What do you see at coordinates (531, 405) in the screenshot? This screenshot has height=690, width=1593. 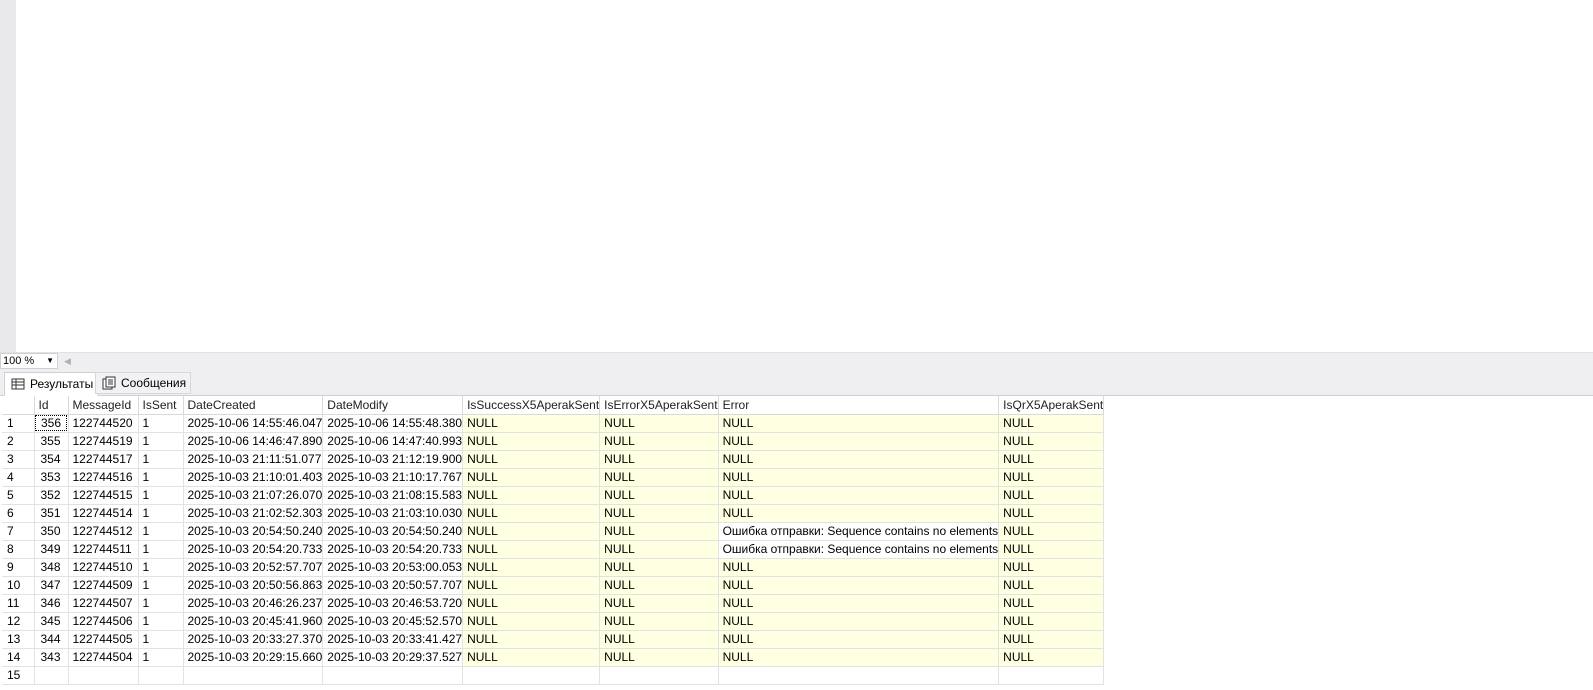 I see `column-header: IsSuccessX5AperakSent` at bounding box center [531, 405].